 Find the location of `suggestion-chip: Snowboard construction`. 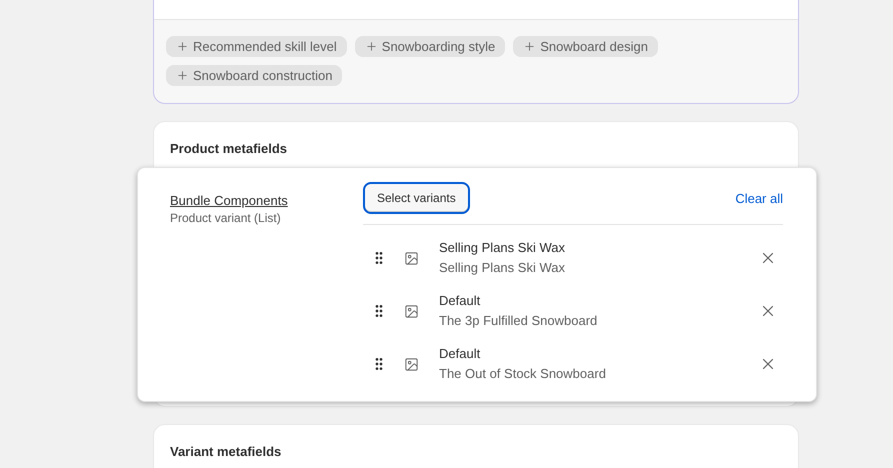

suggestion-chip: Snowboard construction is located at coordinates (254, 75).